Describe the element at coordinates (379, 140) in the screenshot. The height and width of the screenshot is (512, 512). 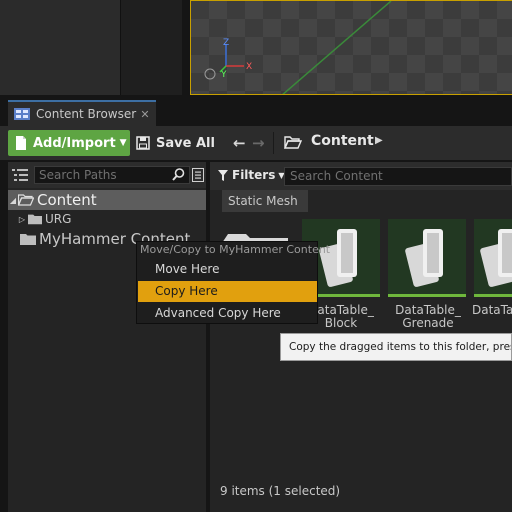
I see `breadcrumb-chevron-icon: ▶` at that location.